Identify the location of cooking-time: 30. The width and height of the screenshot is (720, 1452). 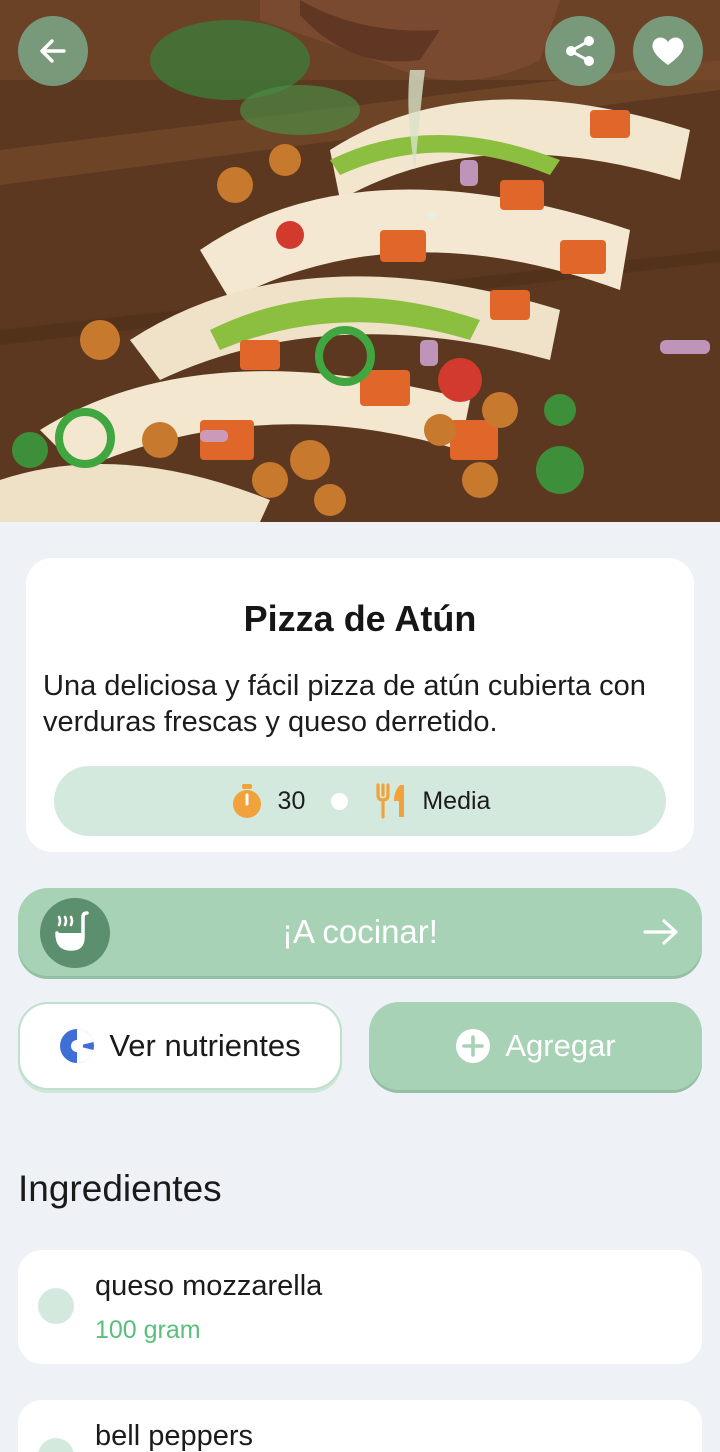
(291, 800).